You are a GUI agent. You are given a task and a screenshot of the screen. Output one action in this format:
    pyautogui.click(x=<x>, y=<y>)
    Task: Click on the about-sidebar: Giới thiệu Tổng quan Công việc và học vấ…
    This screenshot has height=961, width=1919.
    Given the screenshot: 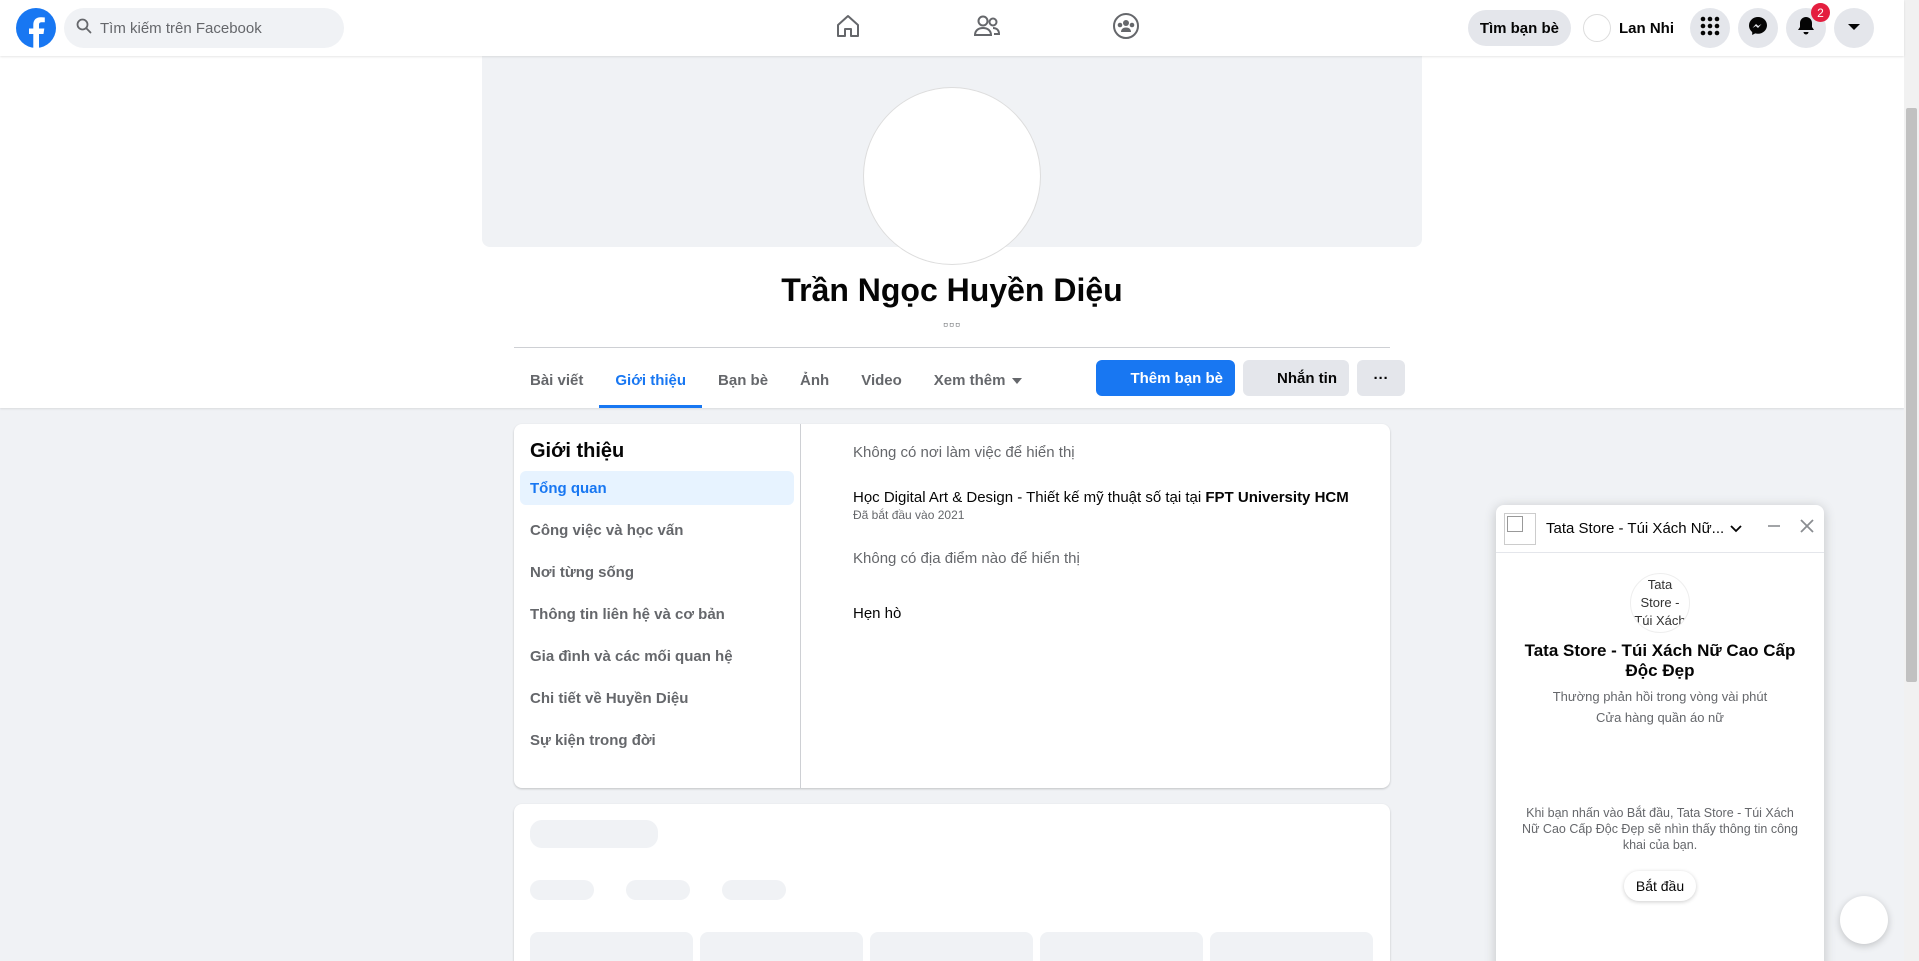 What is the action you would take?
    pyautogui.click(x=657, y=606)
    